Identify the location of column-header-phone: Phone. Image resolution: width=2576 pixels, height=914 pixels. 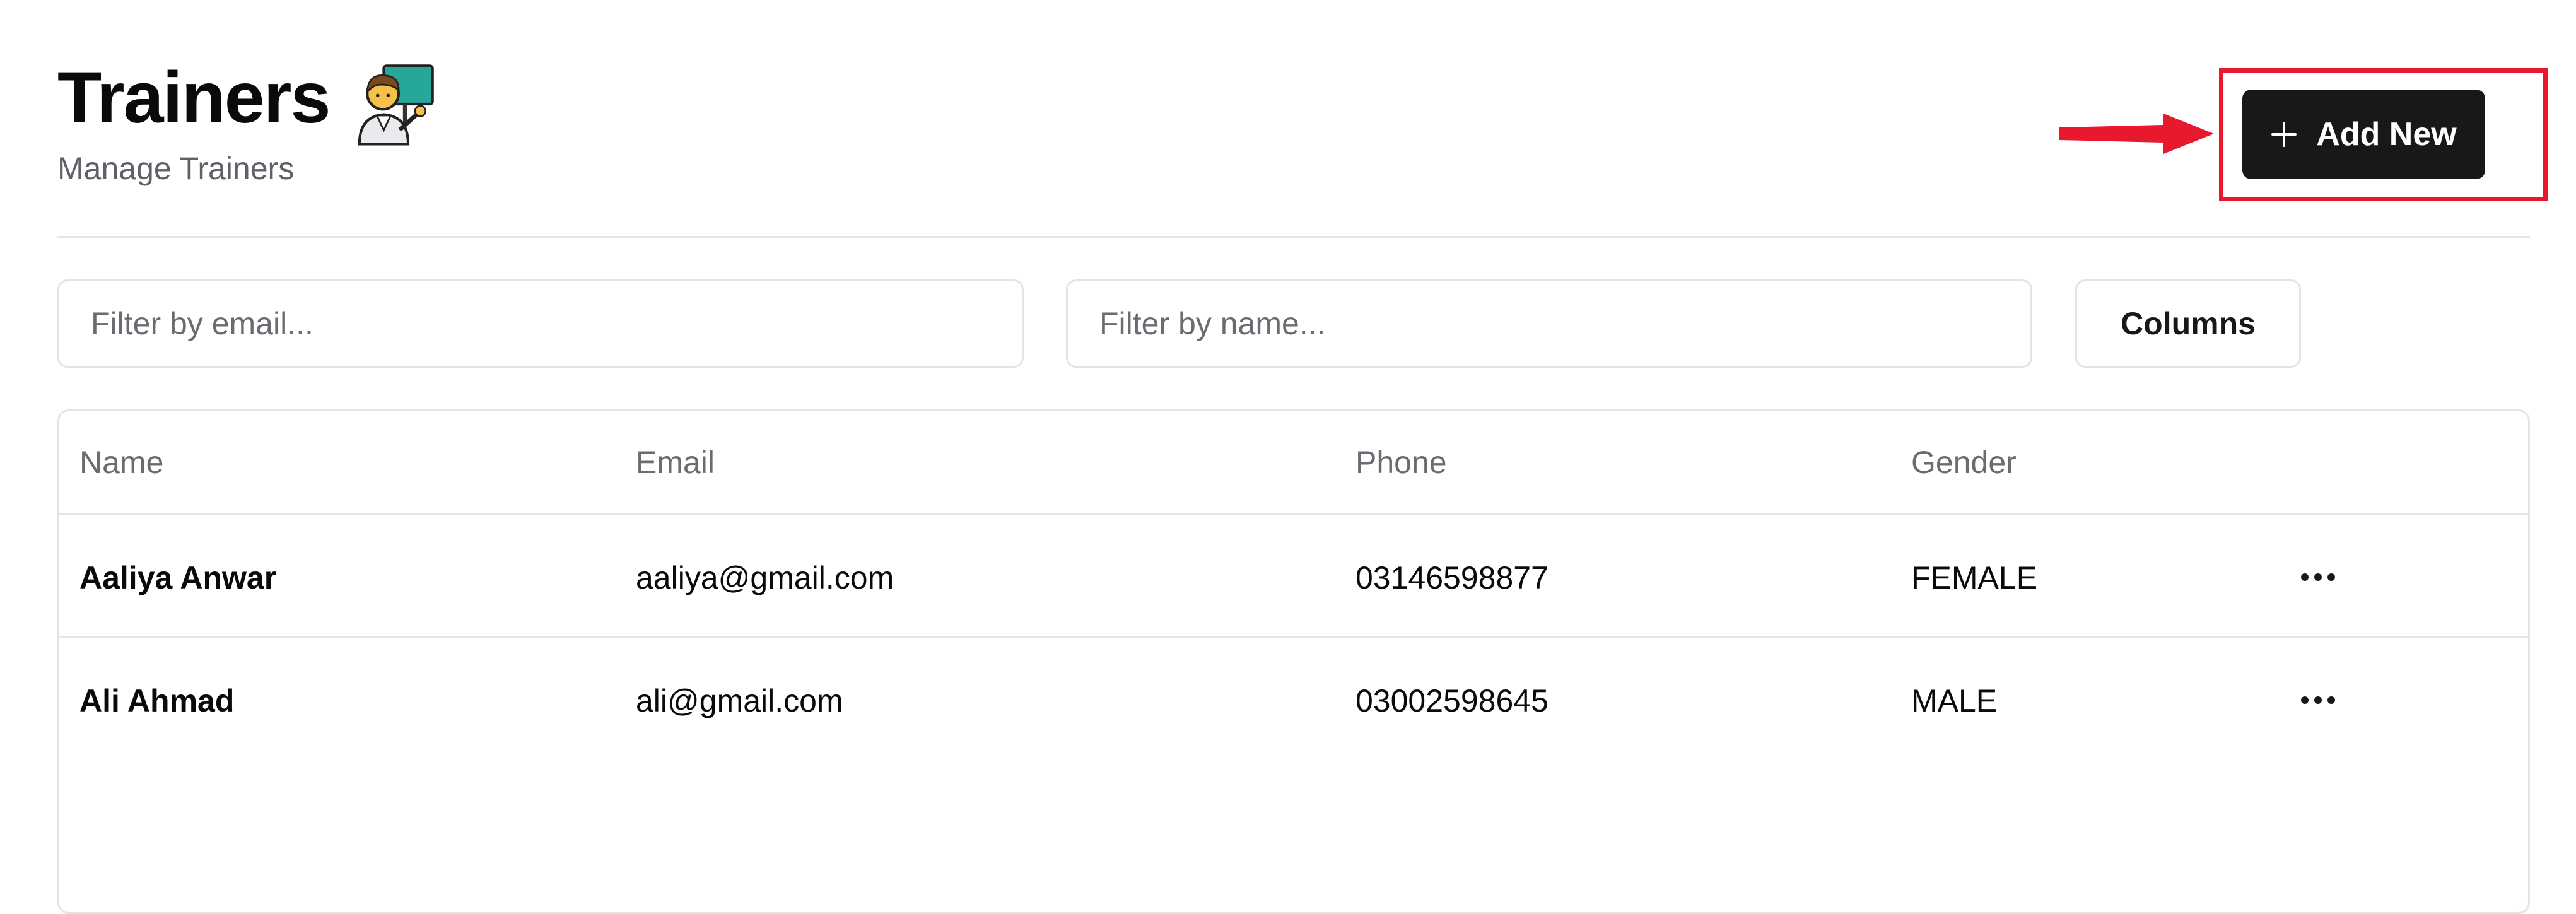
(1401, 462).